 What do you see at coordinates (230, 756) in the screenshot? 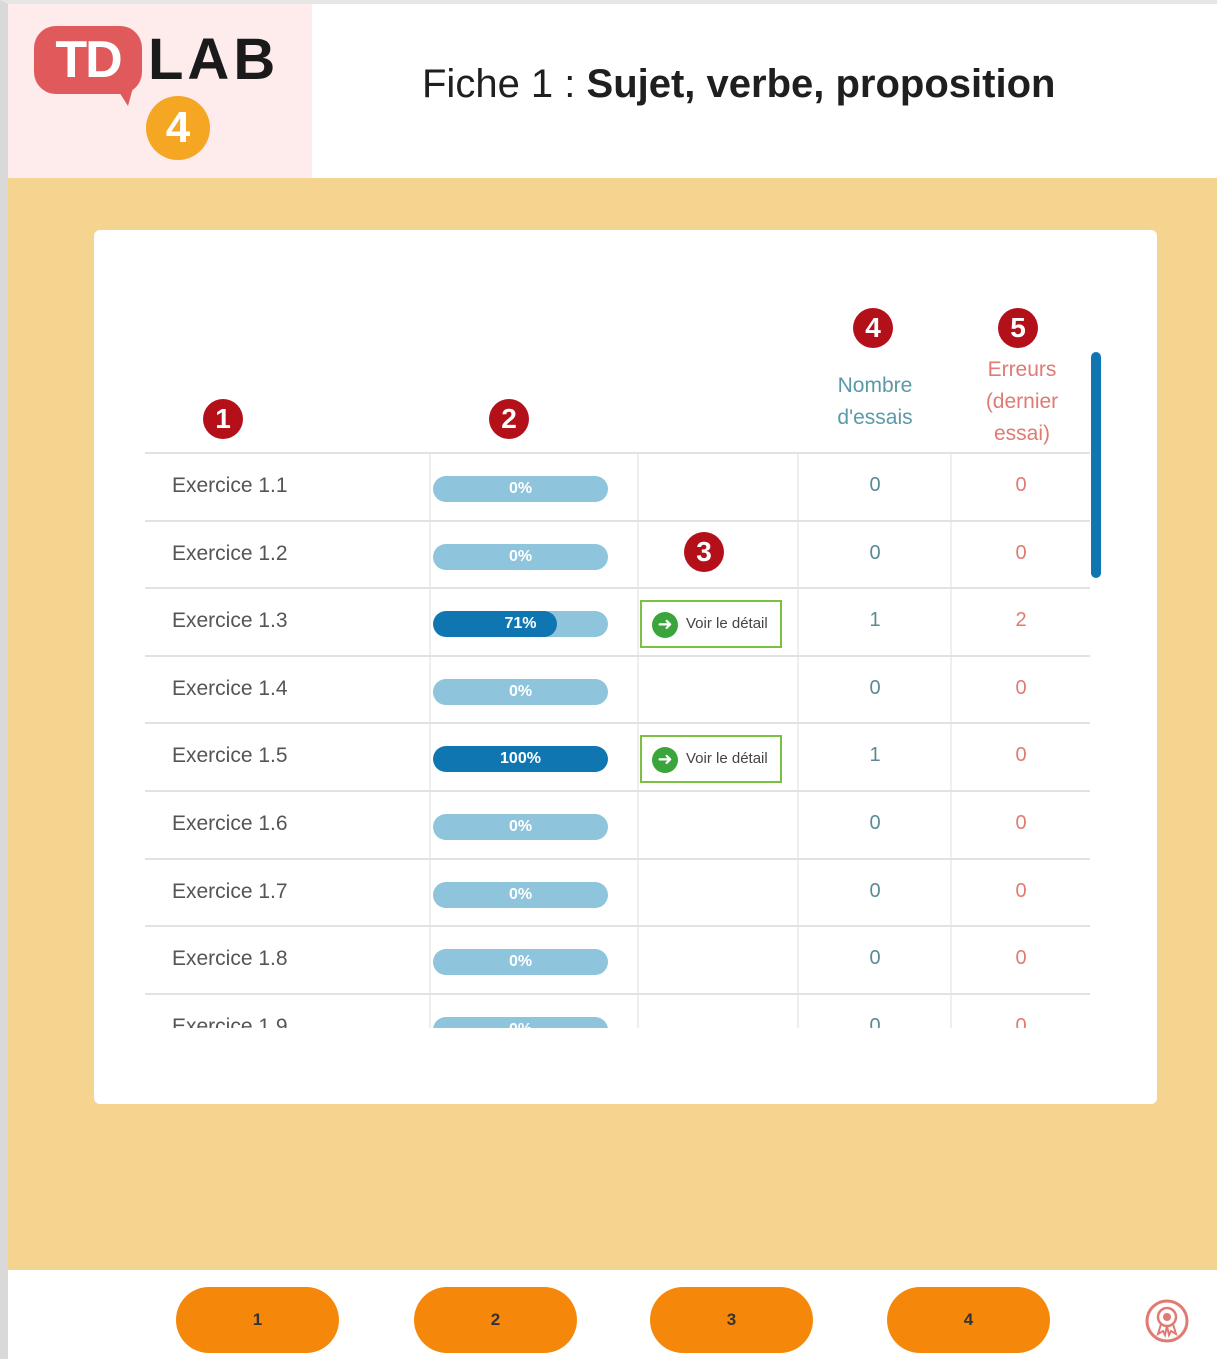
I see `exercise-label: Exercice 1.5` at bounding box center [230, 756].